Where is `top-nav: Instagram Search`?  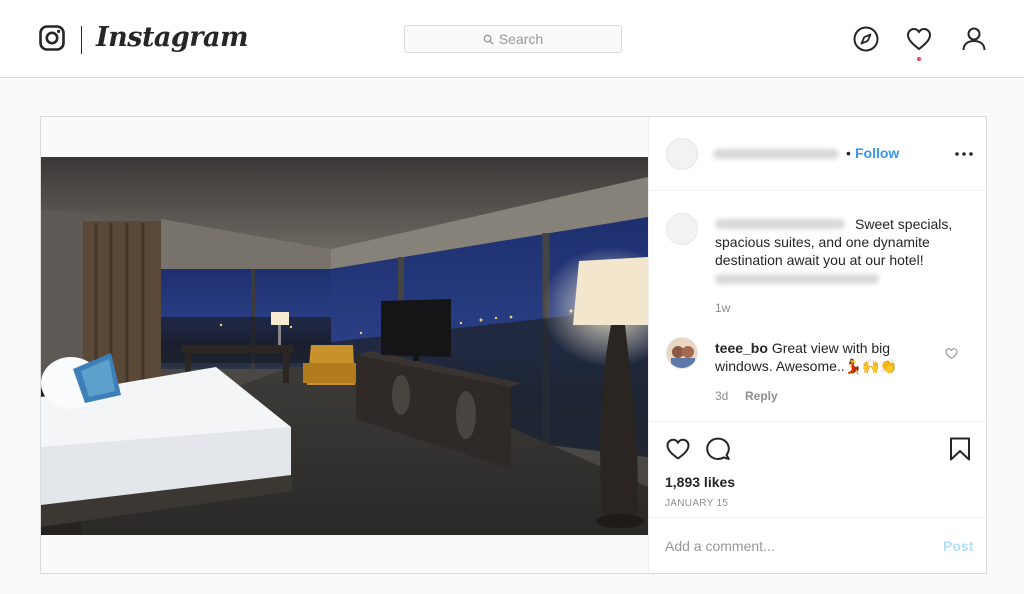
top-nav: Instagram Search is located at coordinates (512, 39).